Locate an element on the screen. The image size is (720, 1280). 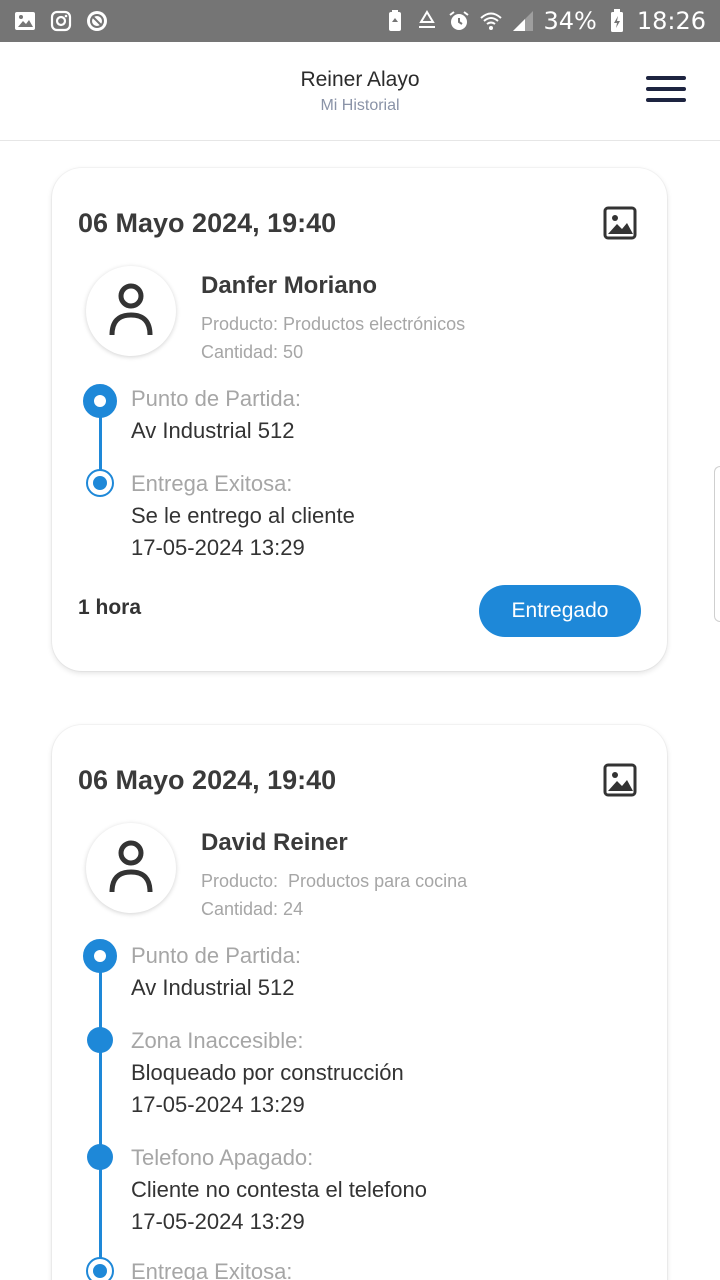
battery-icon is located at coordinates (617, 21).